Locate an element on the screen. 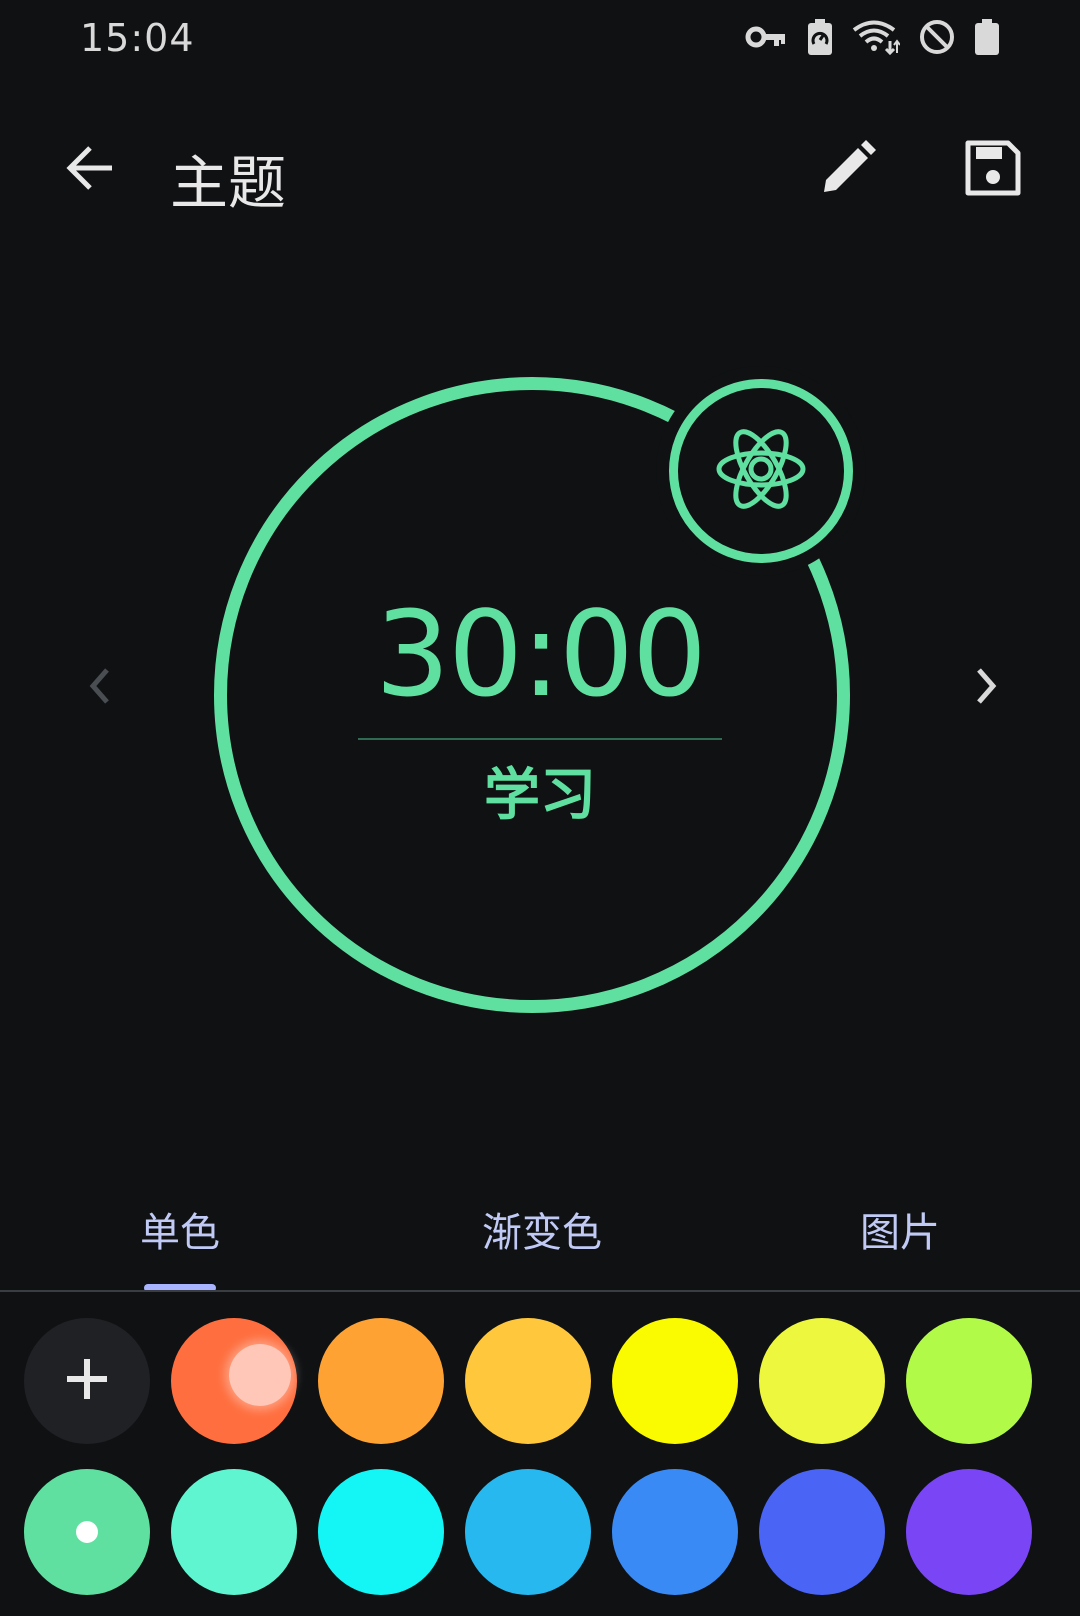  previous-theme-button is located at coordinates (100, 688).